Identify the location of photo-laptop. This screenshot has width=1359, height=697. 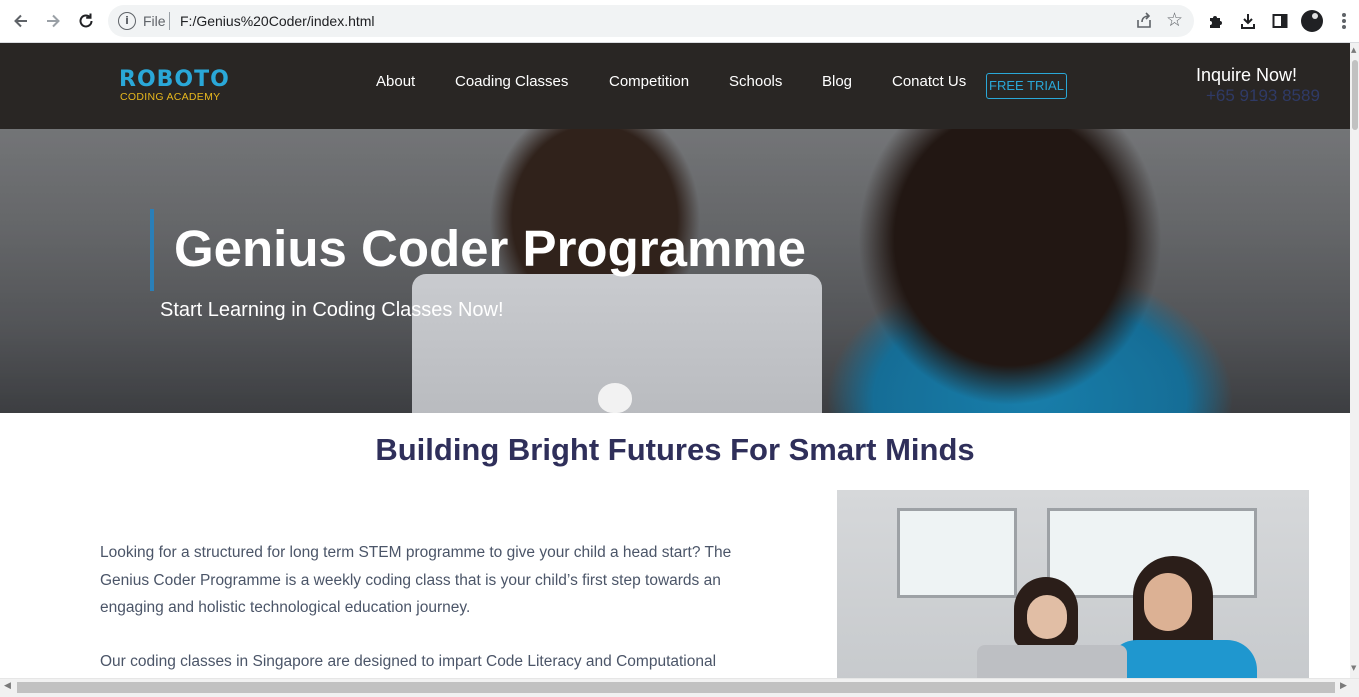
(1052, 661).